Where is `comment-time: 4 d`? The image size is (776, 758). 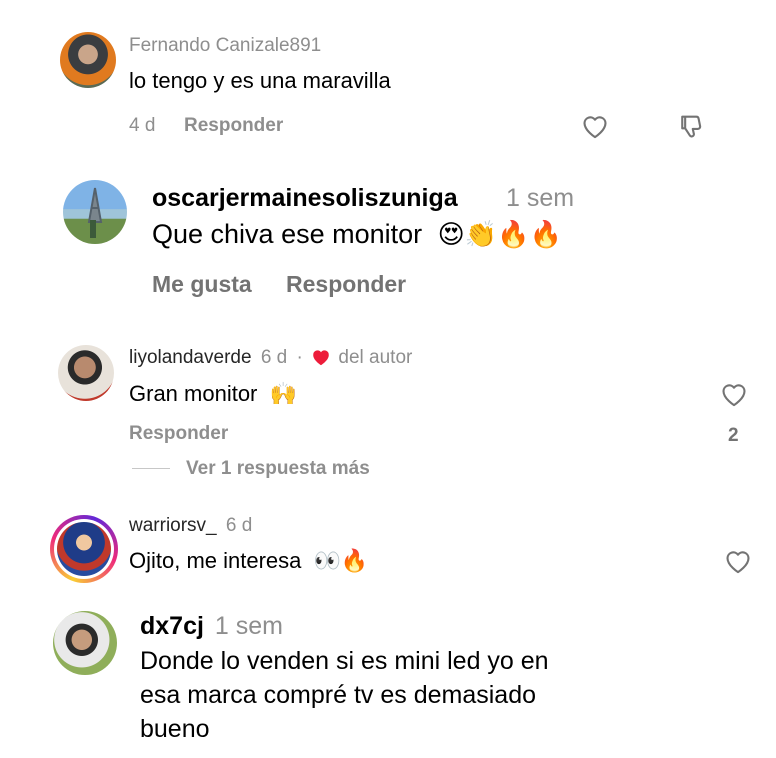 comment-time: 4 d is located at coordinates (142, 125).